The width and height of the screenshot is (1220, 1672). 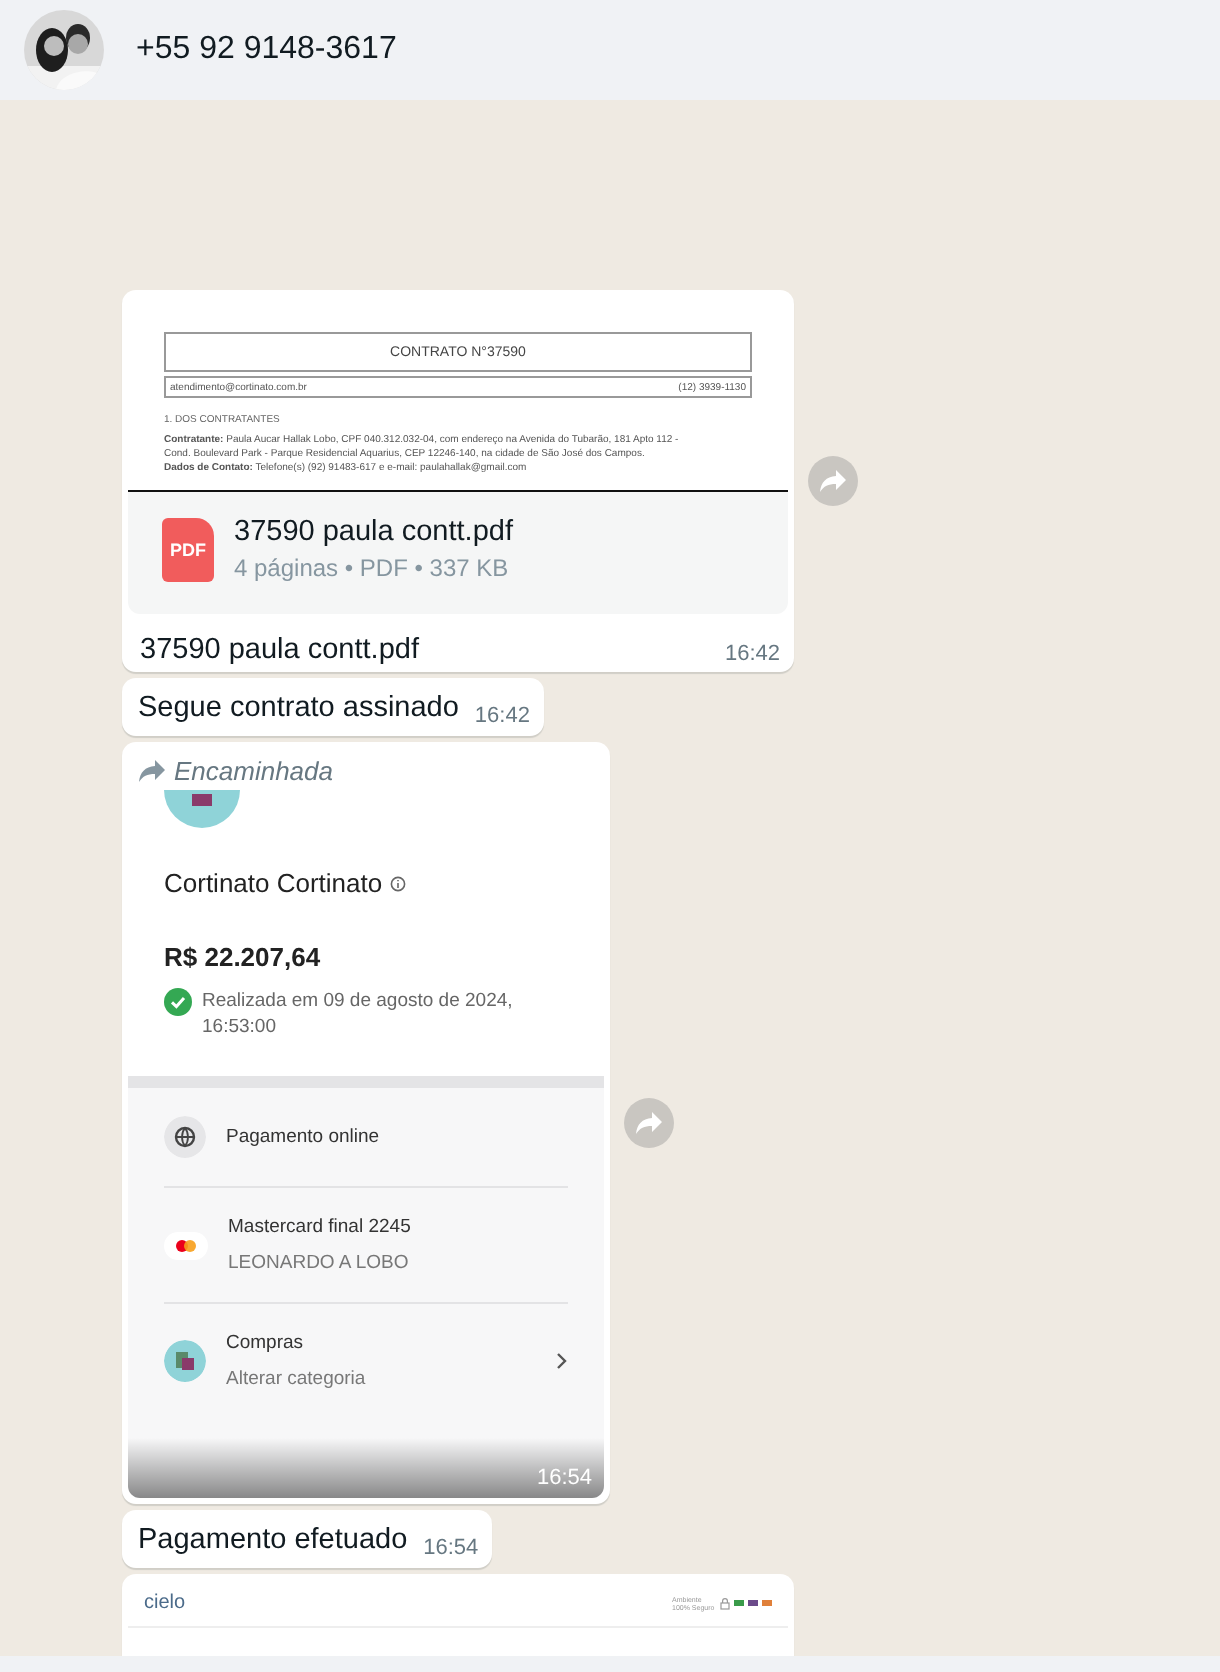 I want to click on lock-icon, so click(x=725, y=1603).